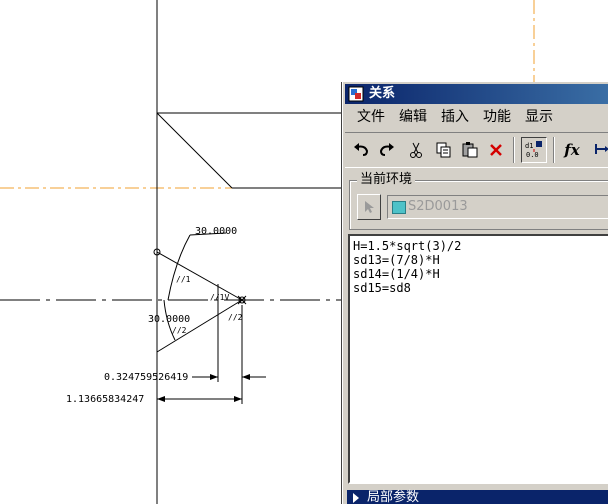 This screenshot has width=608, height=504. What do you see at coordinates (169, 319) in the screenshot?
I see `angle-dim-bottom: 30.0000` at bounding box center [169, 319].